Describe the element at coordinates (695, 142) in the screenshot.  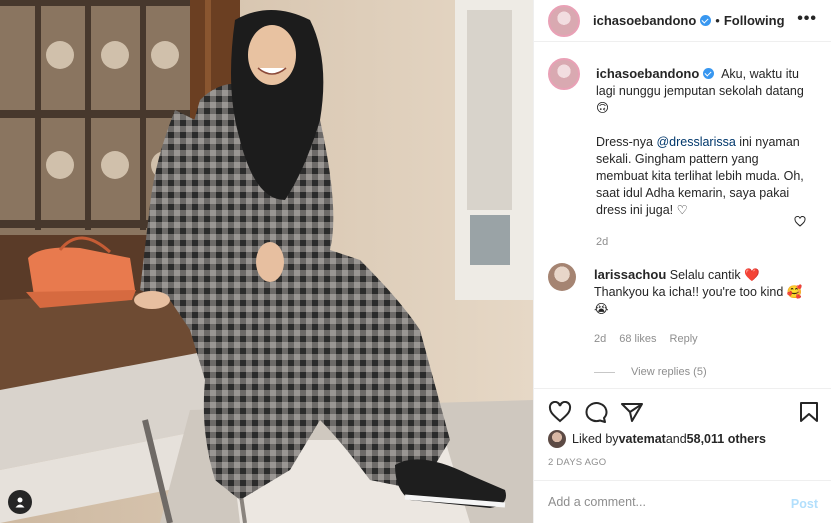
I see `mention-link: @dresslarissa` at that location.